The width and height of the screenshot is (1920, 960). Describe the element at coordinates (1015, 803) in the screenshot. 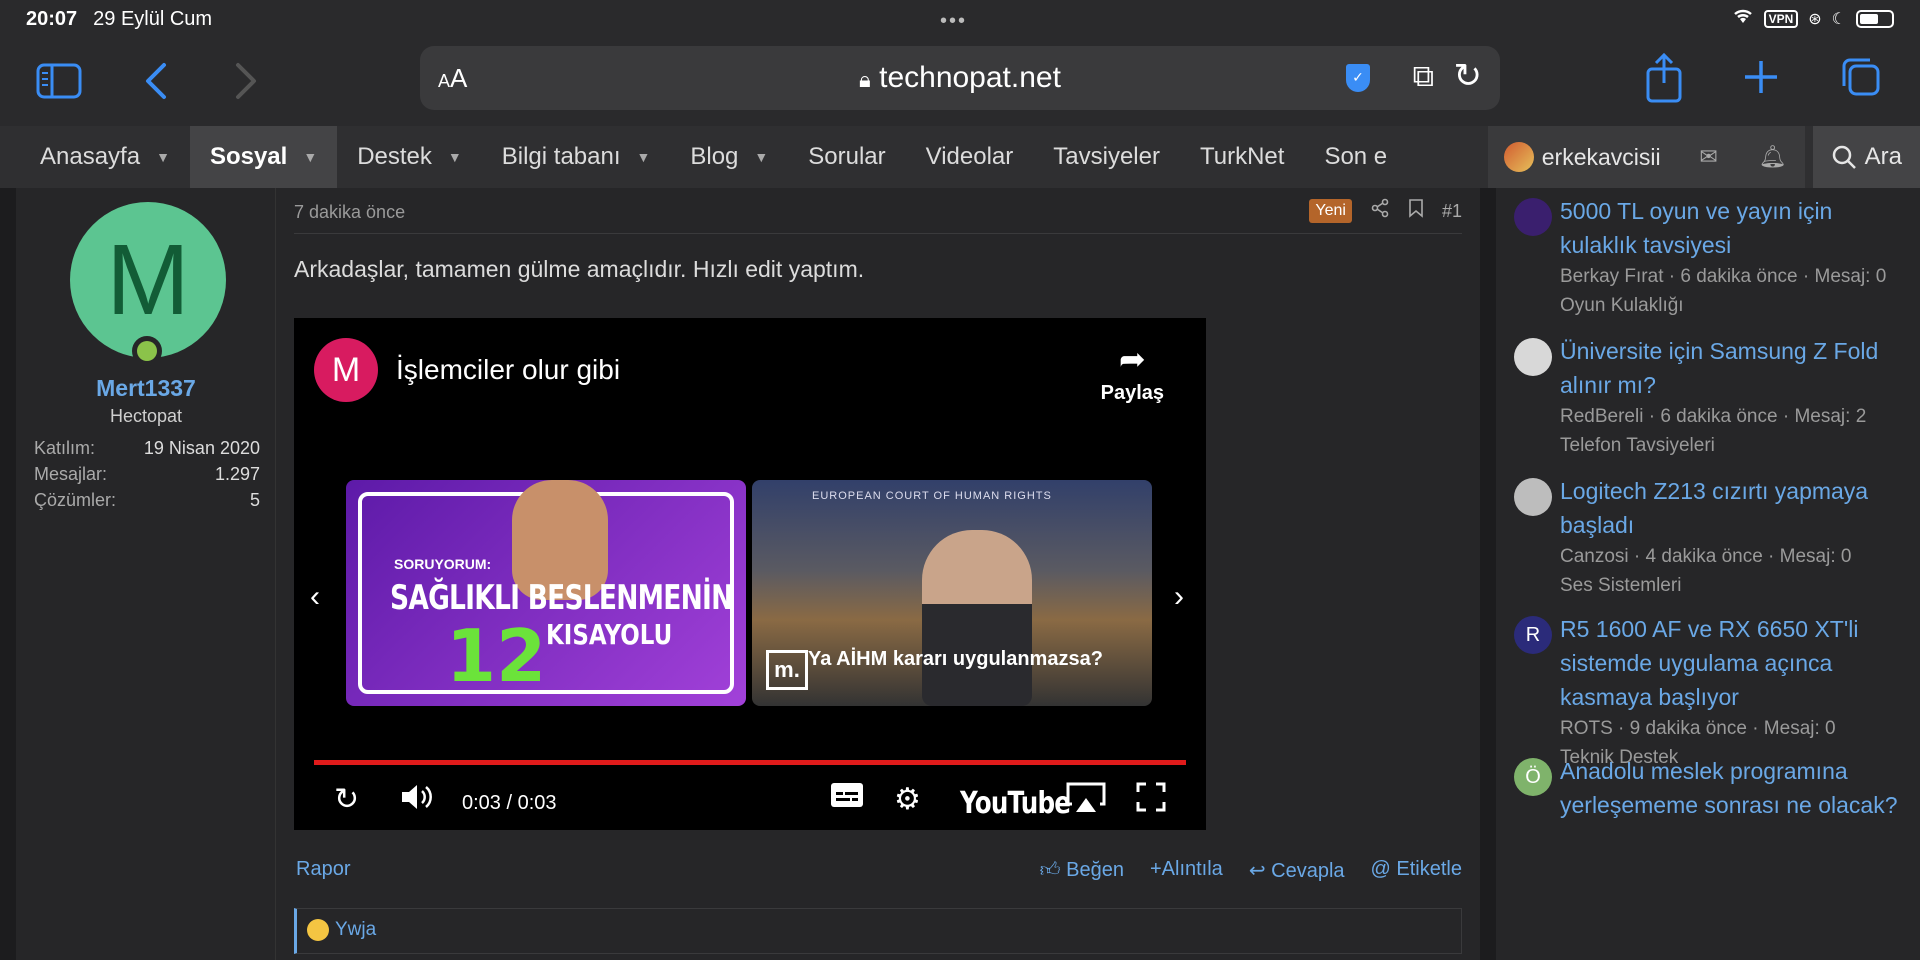

I see `youtube-logo: YouTube` at that location.